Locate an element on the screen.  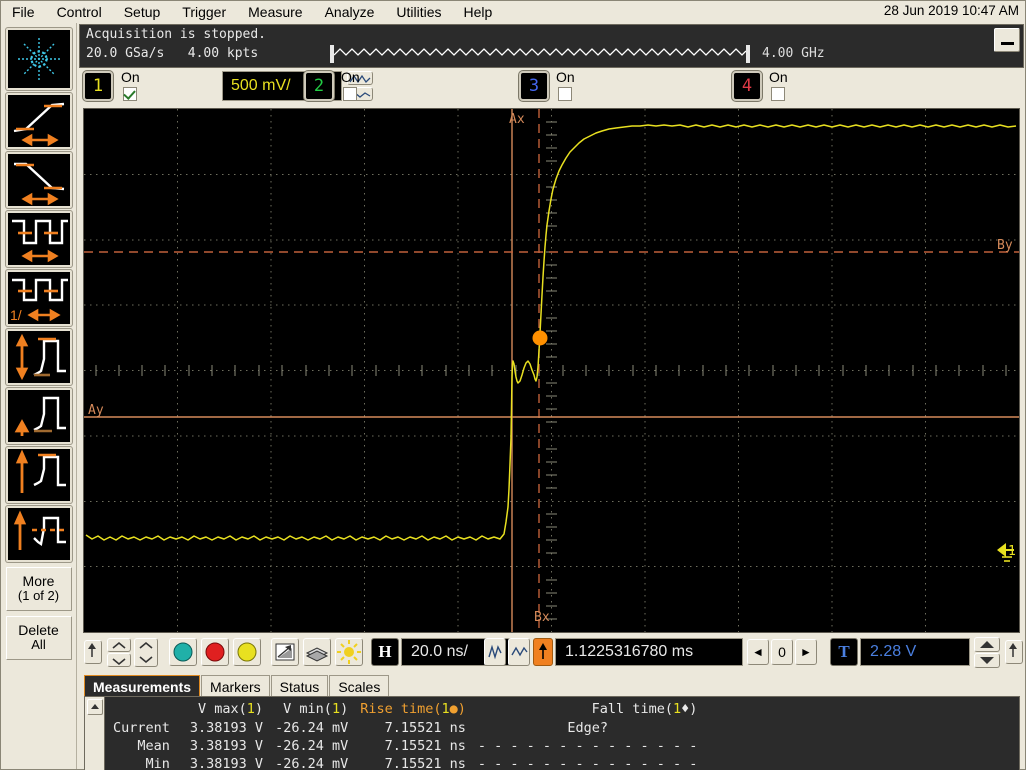
trigger-mode-icon is located at coordinates (1014, 652).